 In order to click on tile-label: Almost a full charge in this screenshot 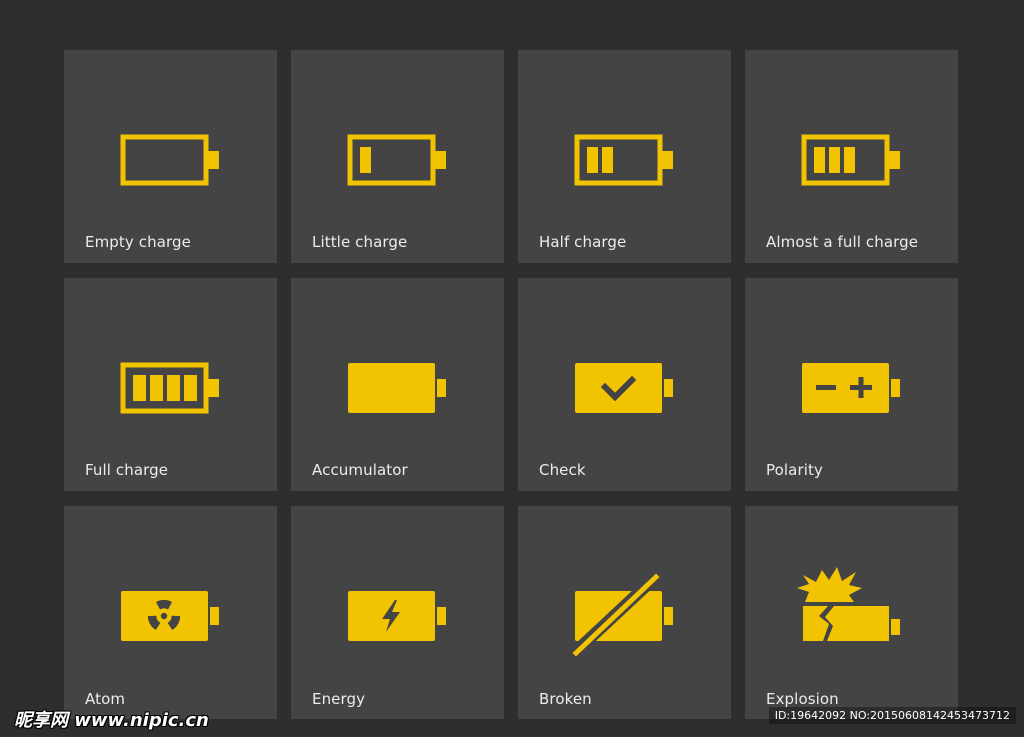, I will do `click(842, 242)`.